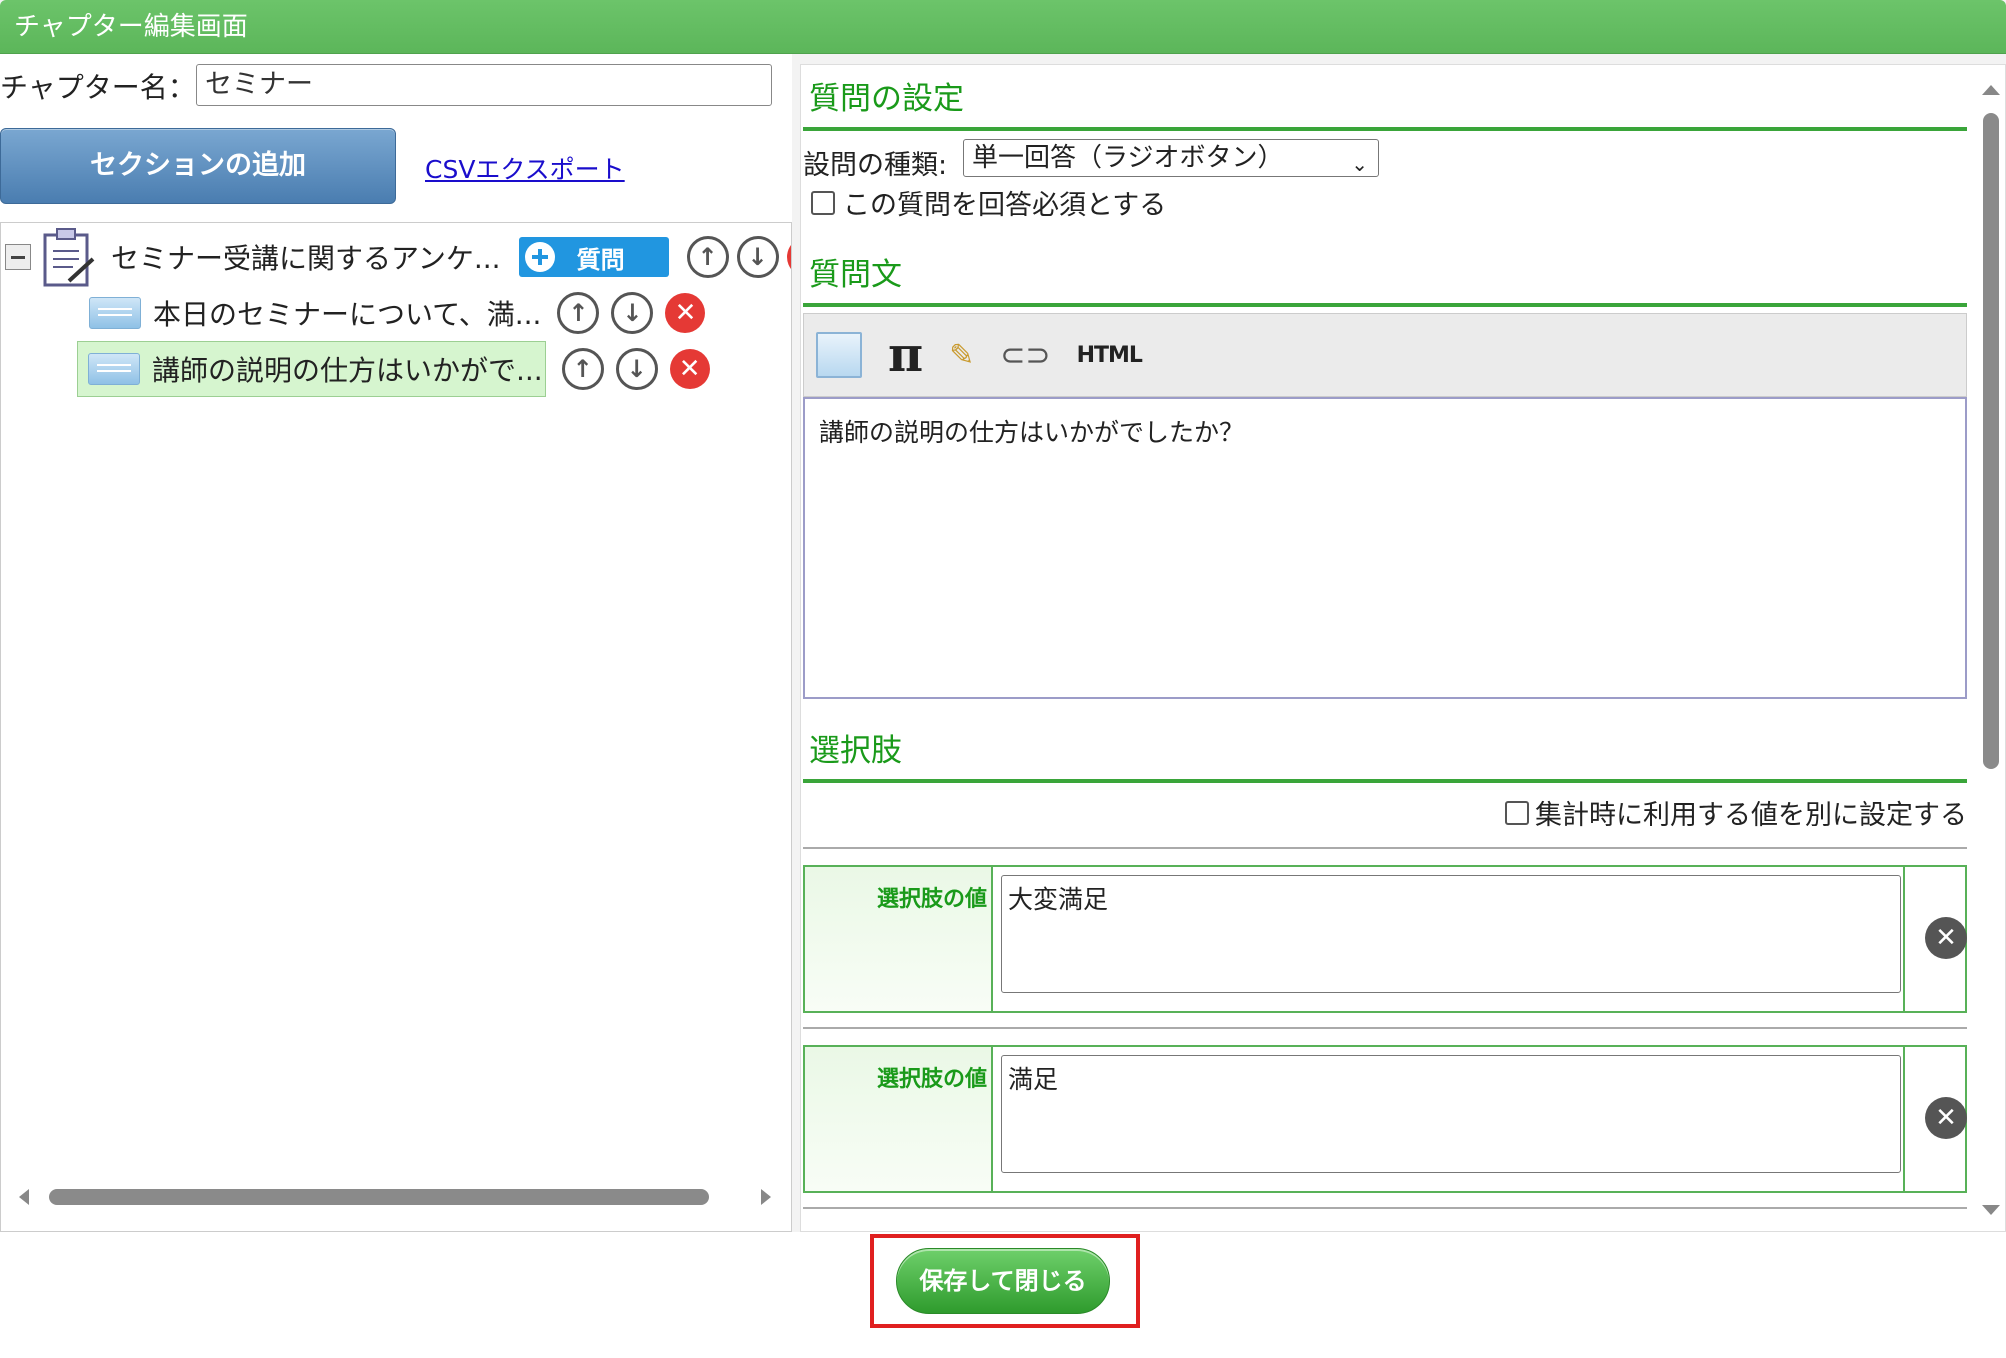 The height and width of the screenshot is (1358, 2006). Describe the element at coordinates (1991, 1210) in the screenshot. I see `scroll-down-icon` at that location.